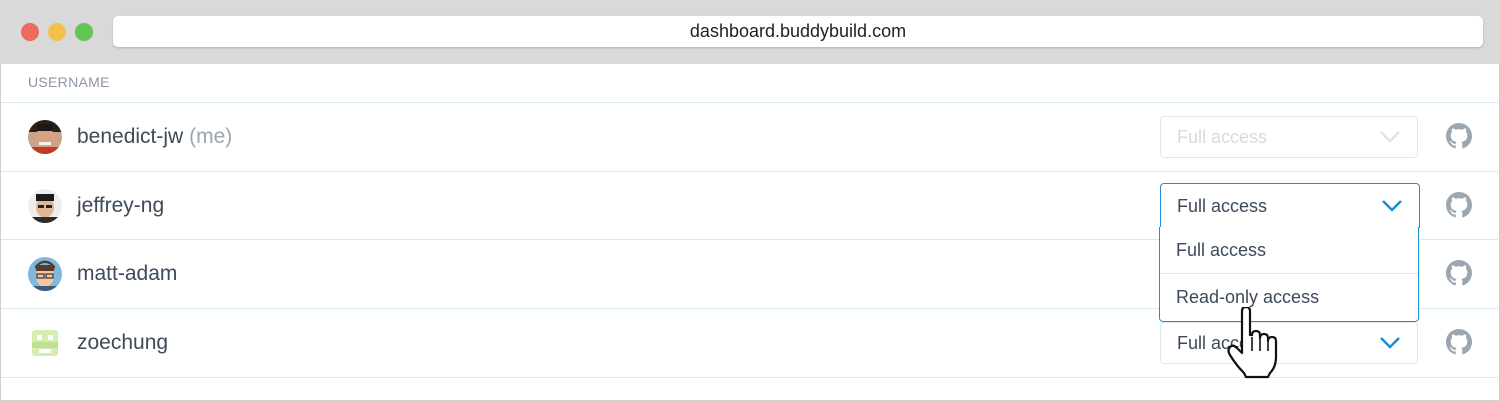 The image size is (1500, 401). What do you see at coordinates (211, 136) in the screenshot?
I see `me-tag: (me)` at bounding box center [211, 136].